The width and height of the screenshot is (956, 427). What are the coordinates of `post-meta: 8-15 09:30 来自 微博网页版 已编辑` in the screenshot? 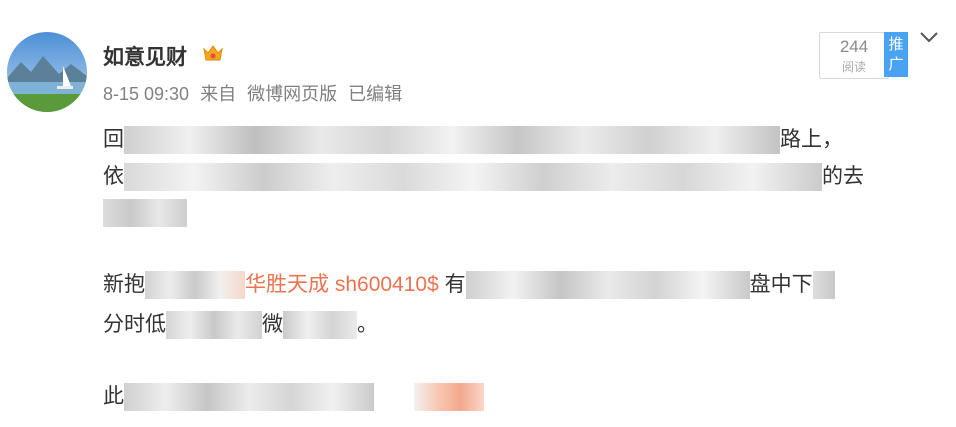 It's located at (255, 93).